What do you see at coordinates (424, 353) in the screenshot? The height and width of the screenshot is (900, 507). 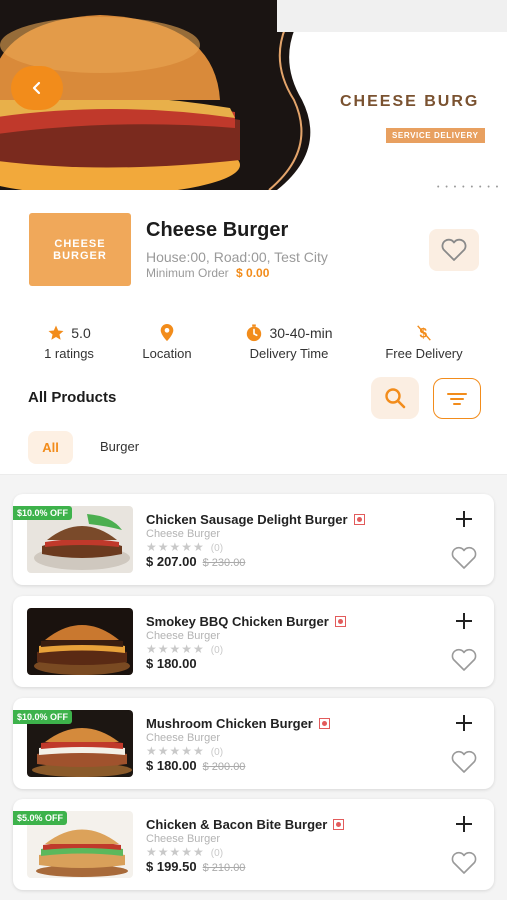 I see `free-delivery-label: Free Delivery` at bounding box center [424, 353].